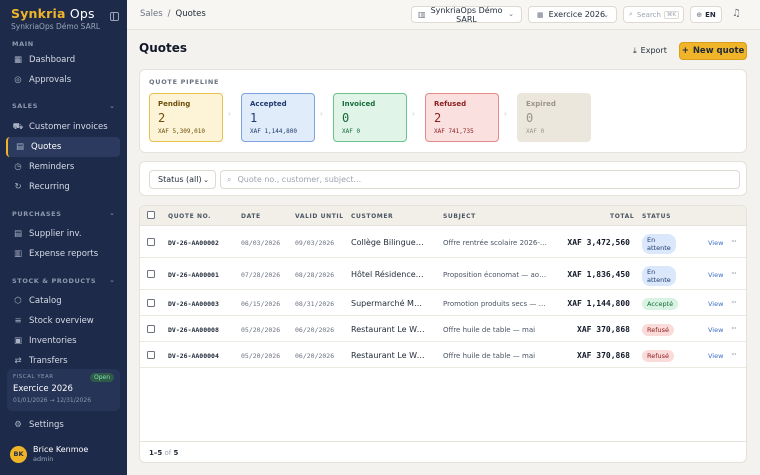  I want to click on sidebar-item-customer-invoices: ⛟ Customer invoices, so click(63, 127).